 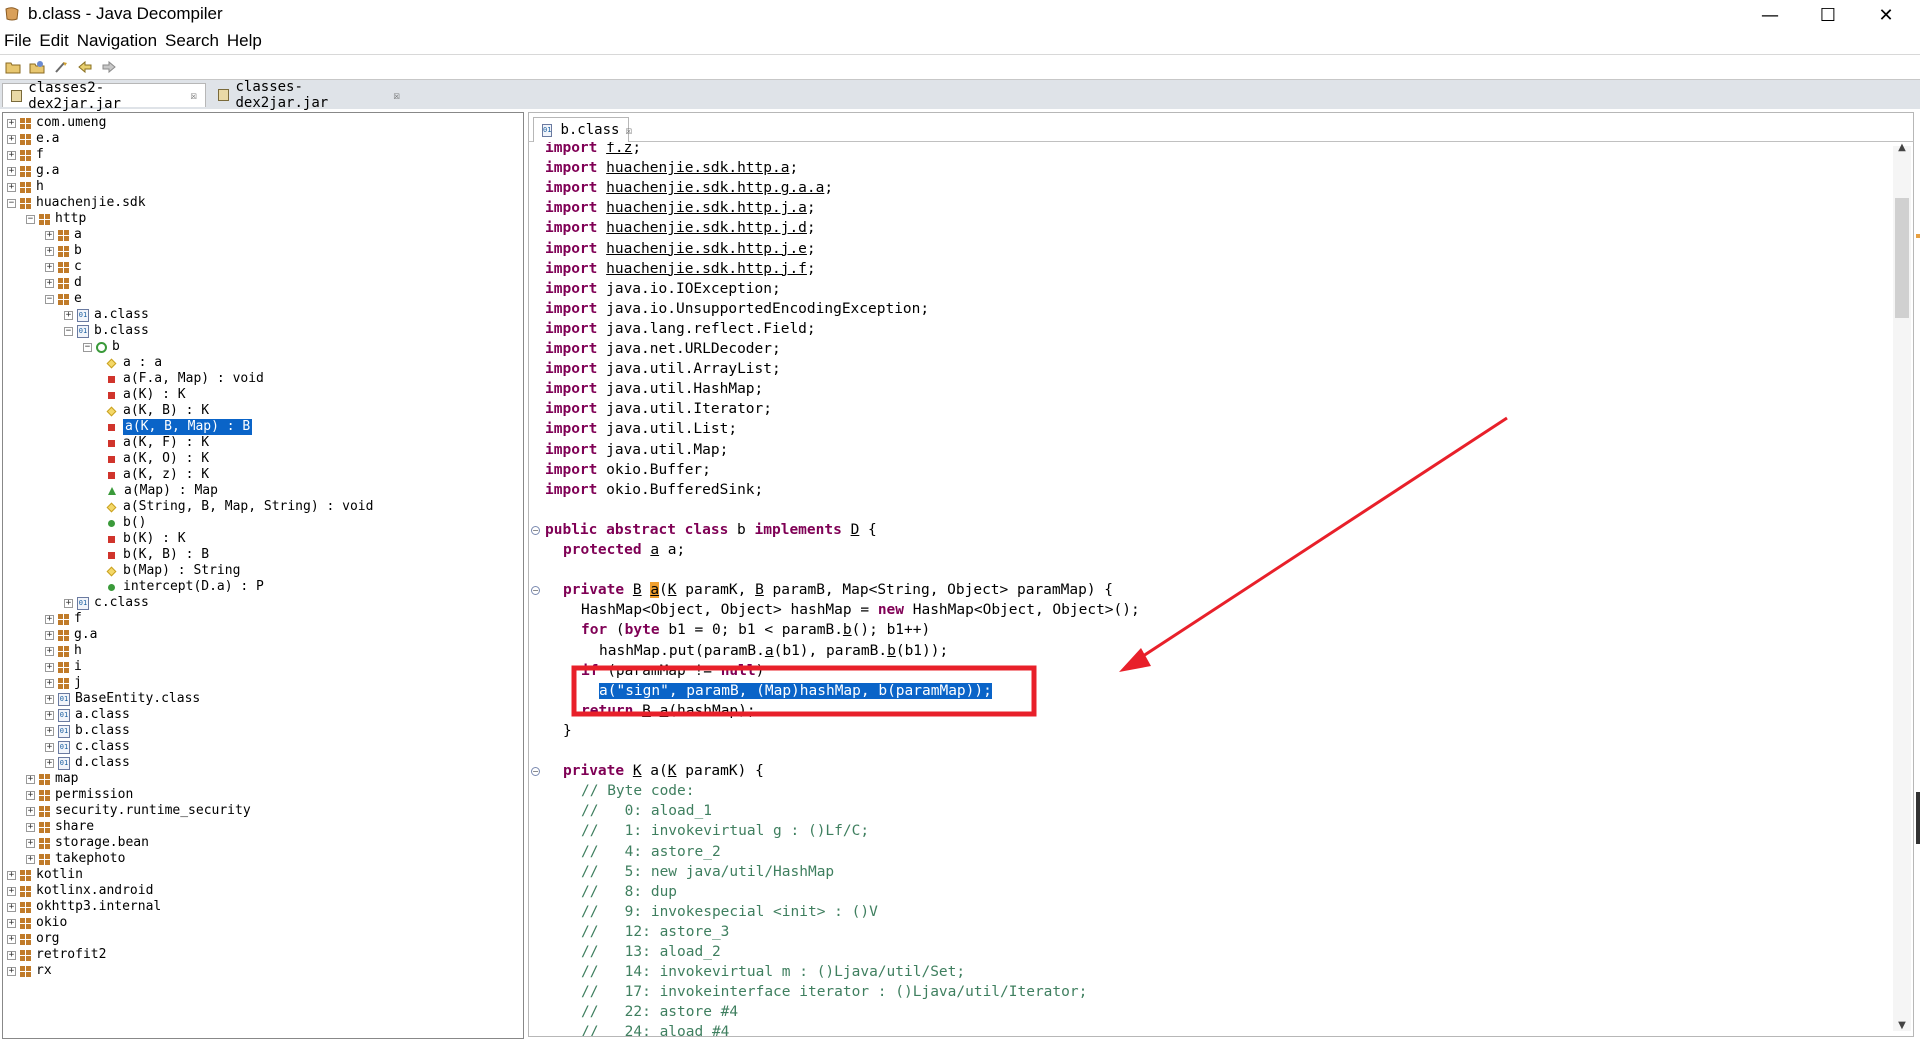 I want to click on tree-item: + kotlin, so click(x=45, y=875).